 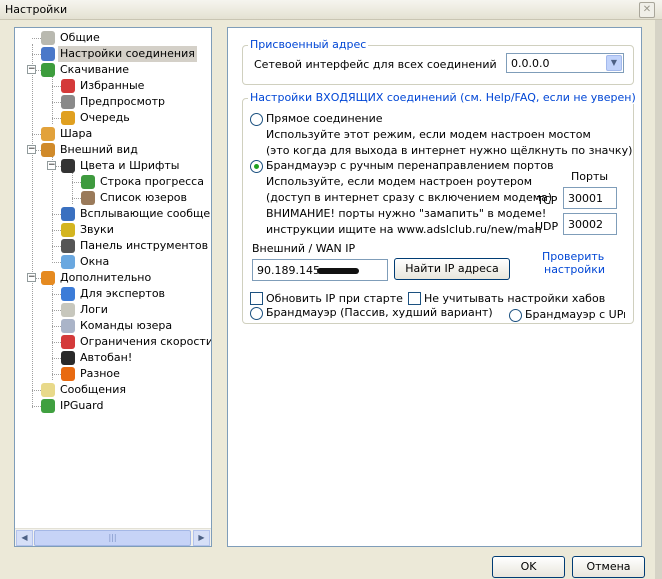 I want to click on users-icon, so click(x=88, y=198).